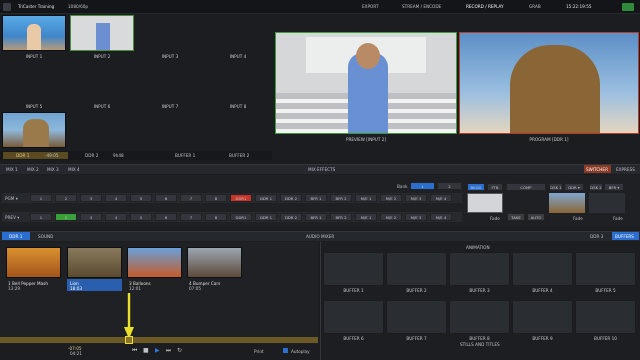 The height and width of the screenshot is (360, 640). Describe the element at coordinates (535, 6) in the screenshot. I see `menu-grab: GRAB` at that location.